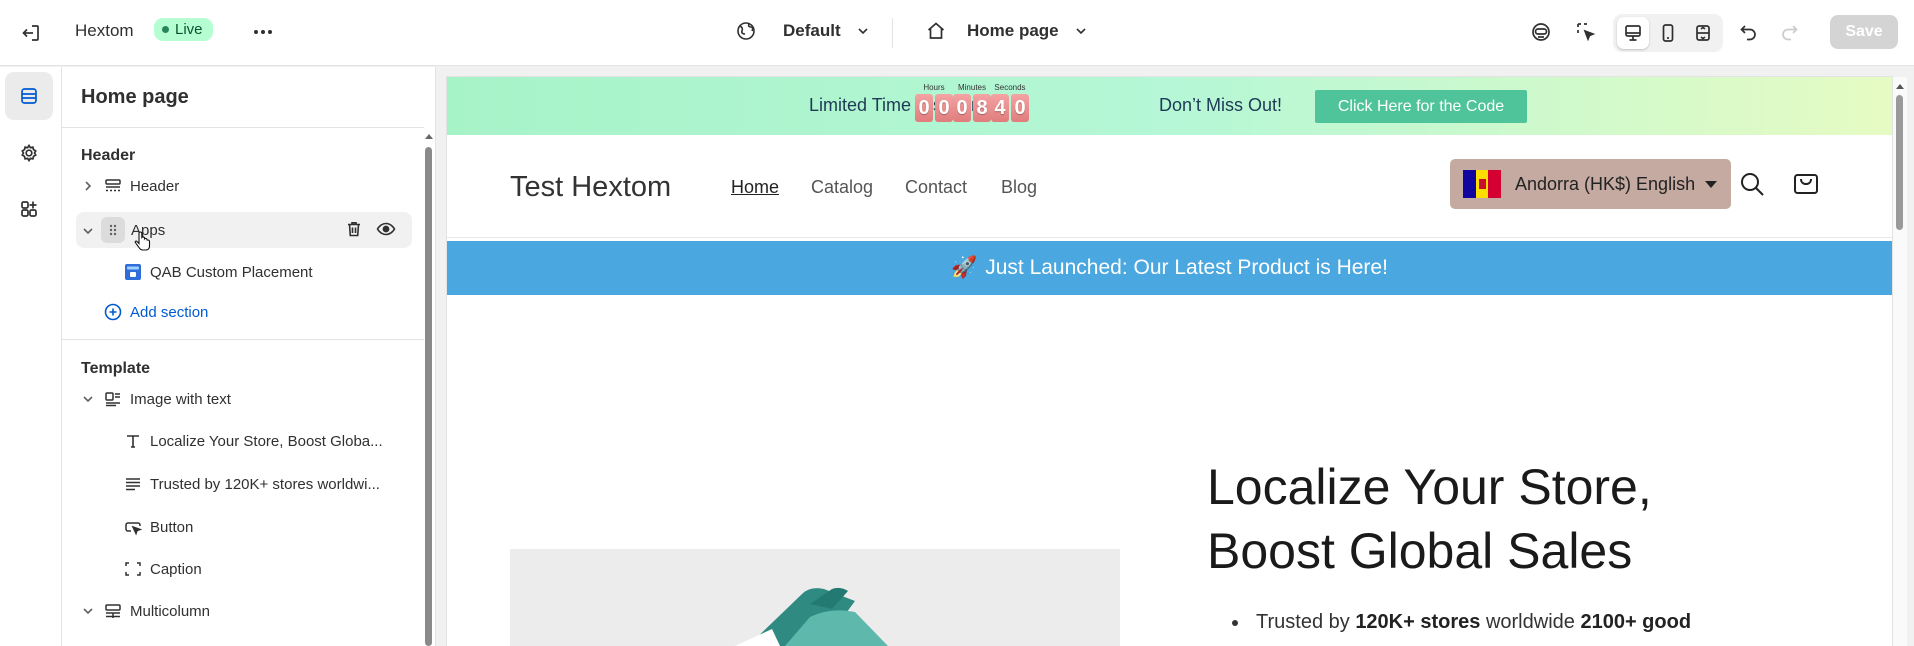 This screenshot has width=1914, height=646. I want to click on page-label: Home page, so click(1013, 30).